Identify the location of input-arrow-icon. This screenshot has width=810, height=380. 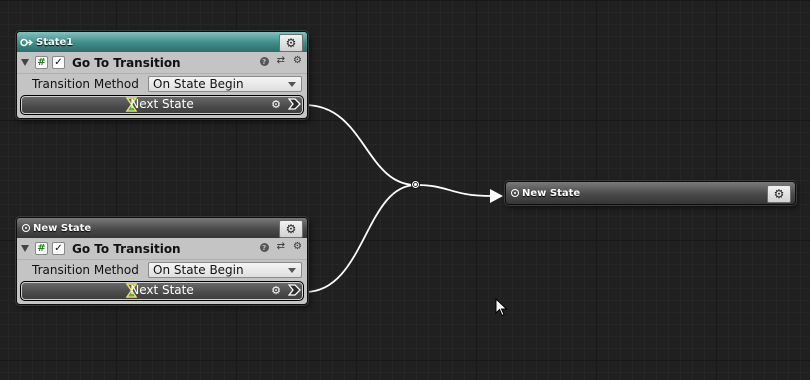
(496, 196).